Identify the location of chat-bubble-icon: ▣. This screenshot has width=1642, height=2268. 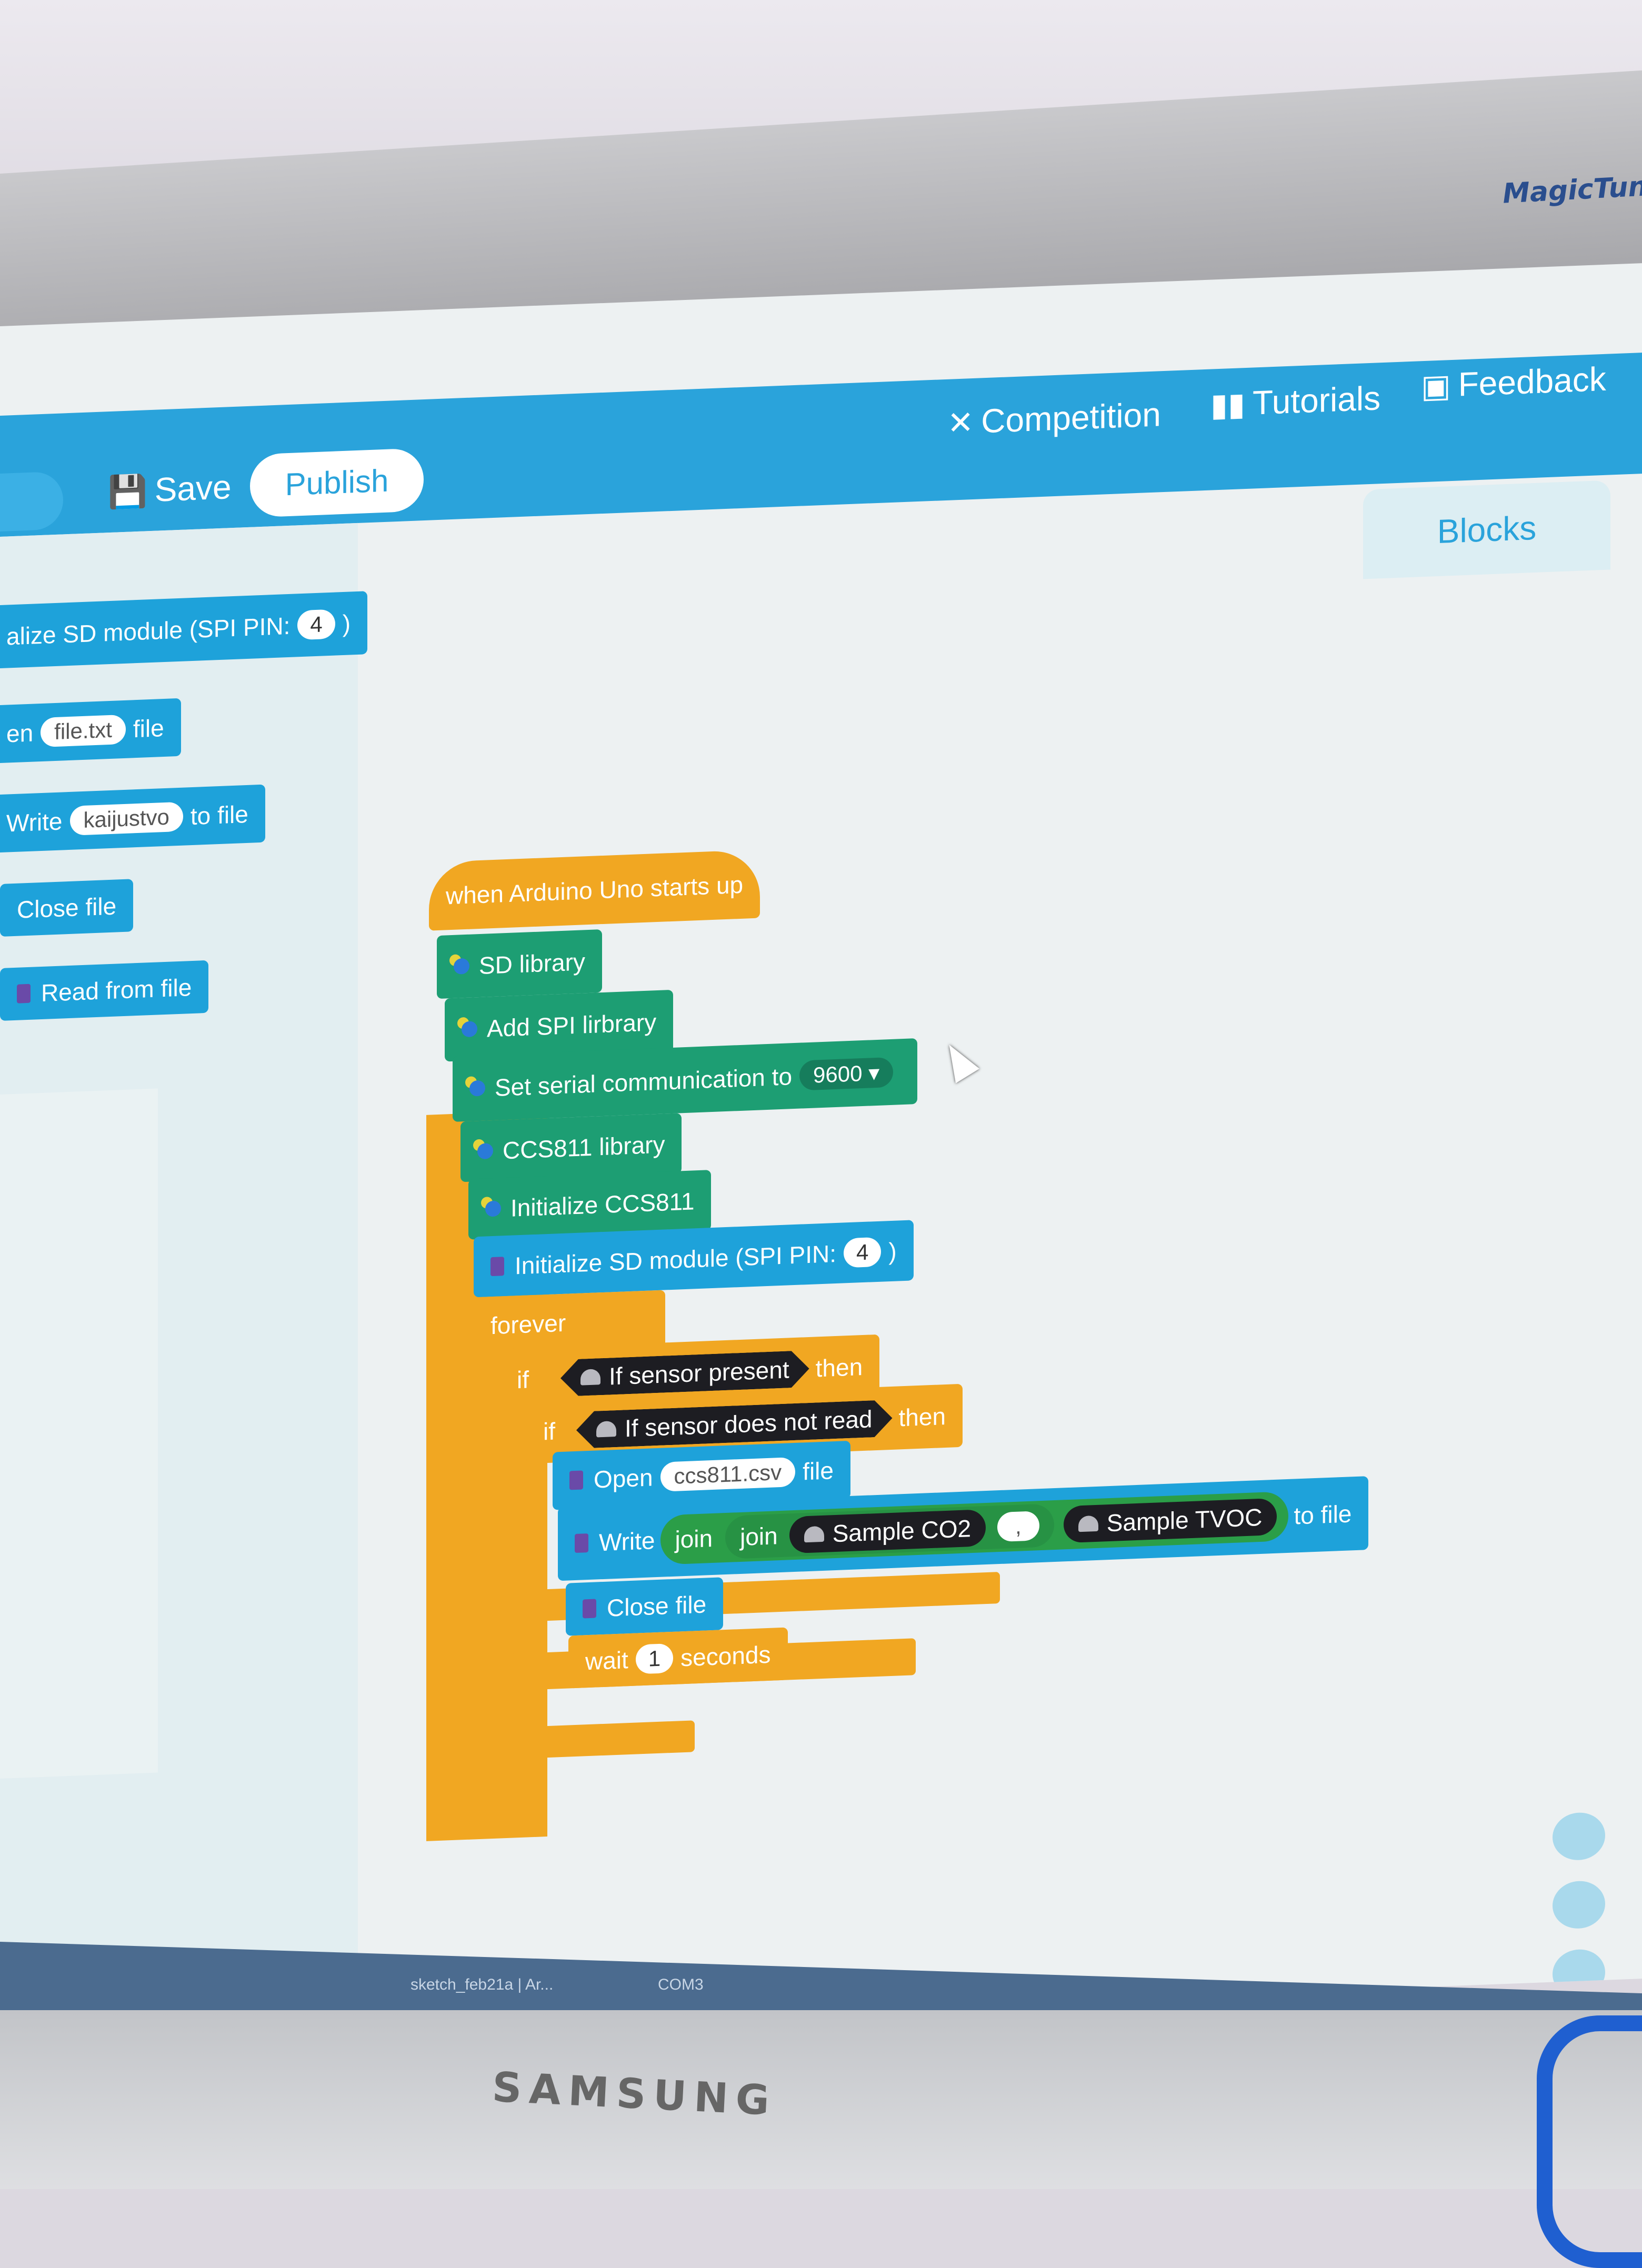
(1436, 386).